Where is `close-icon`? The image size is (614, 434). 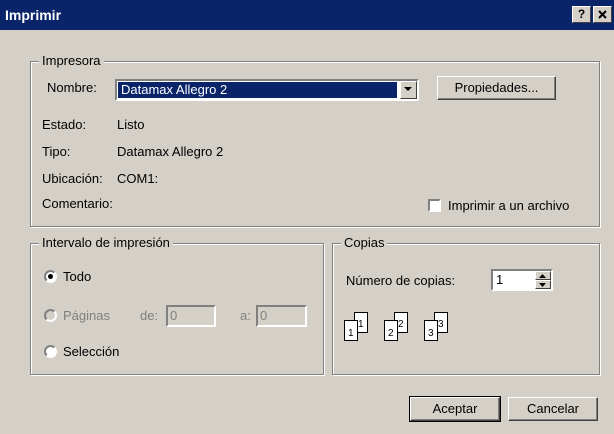
close-icon is located at coordinates (602, 14).